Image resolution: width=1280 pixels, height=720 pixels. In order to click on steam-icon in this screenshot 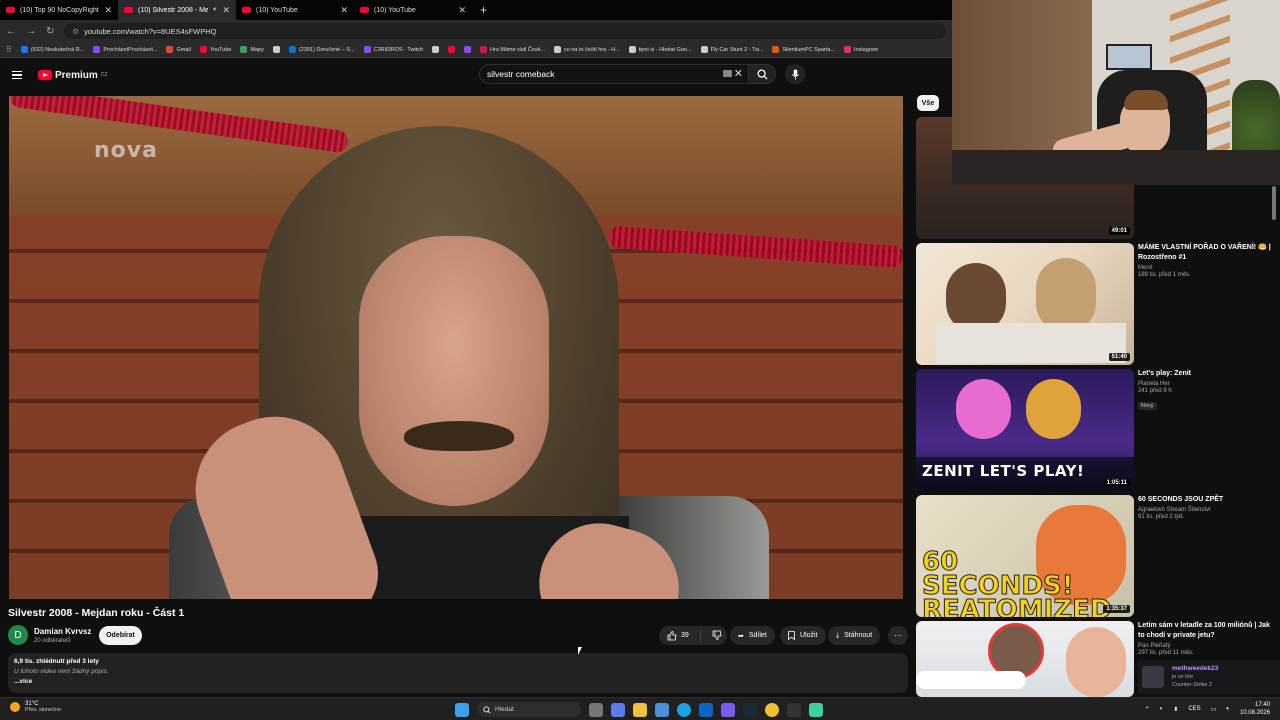, I will do `click(750, 709)`.